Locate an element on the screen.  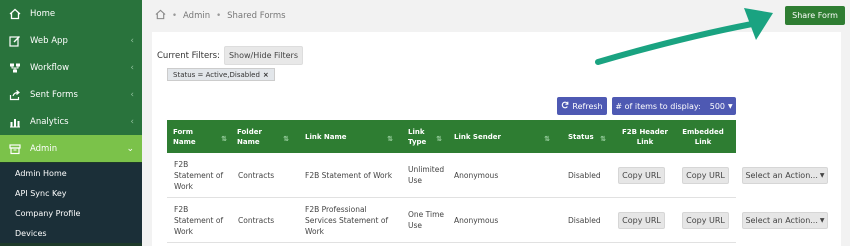
sidebar-subitem-admin-home: Admin Home is located at coordinates (71, 173).